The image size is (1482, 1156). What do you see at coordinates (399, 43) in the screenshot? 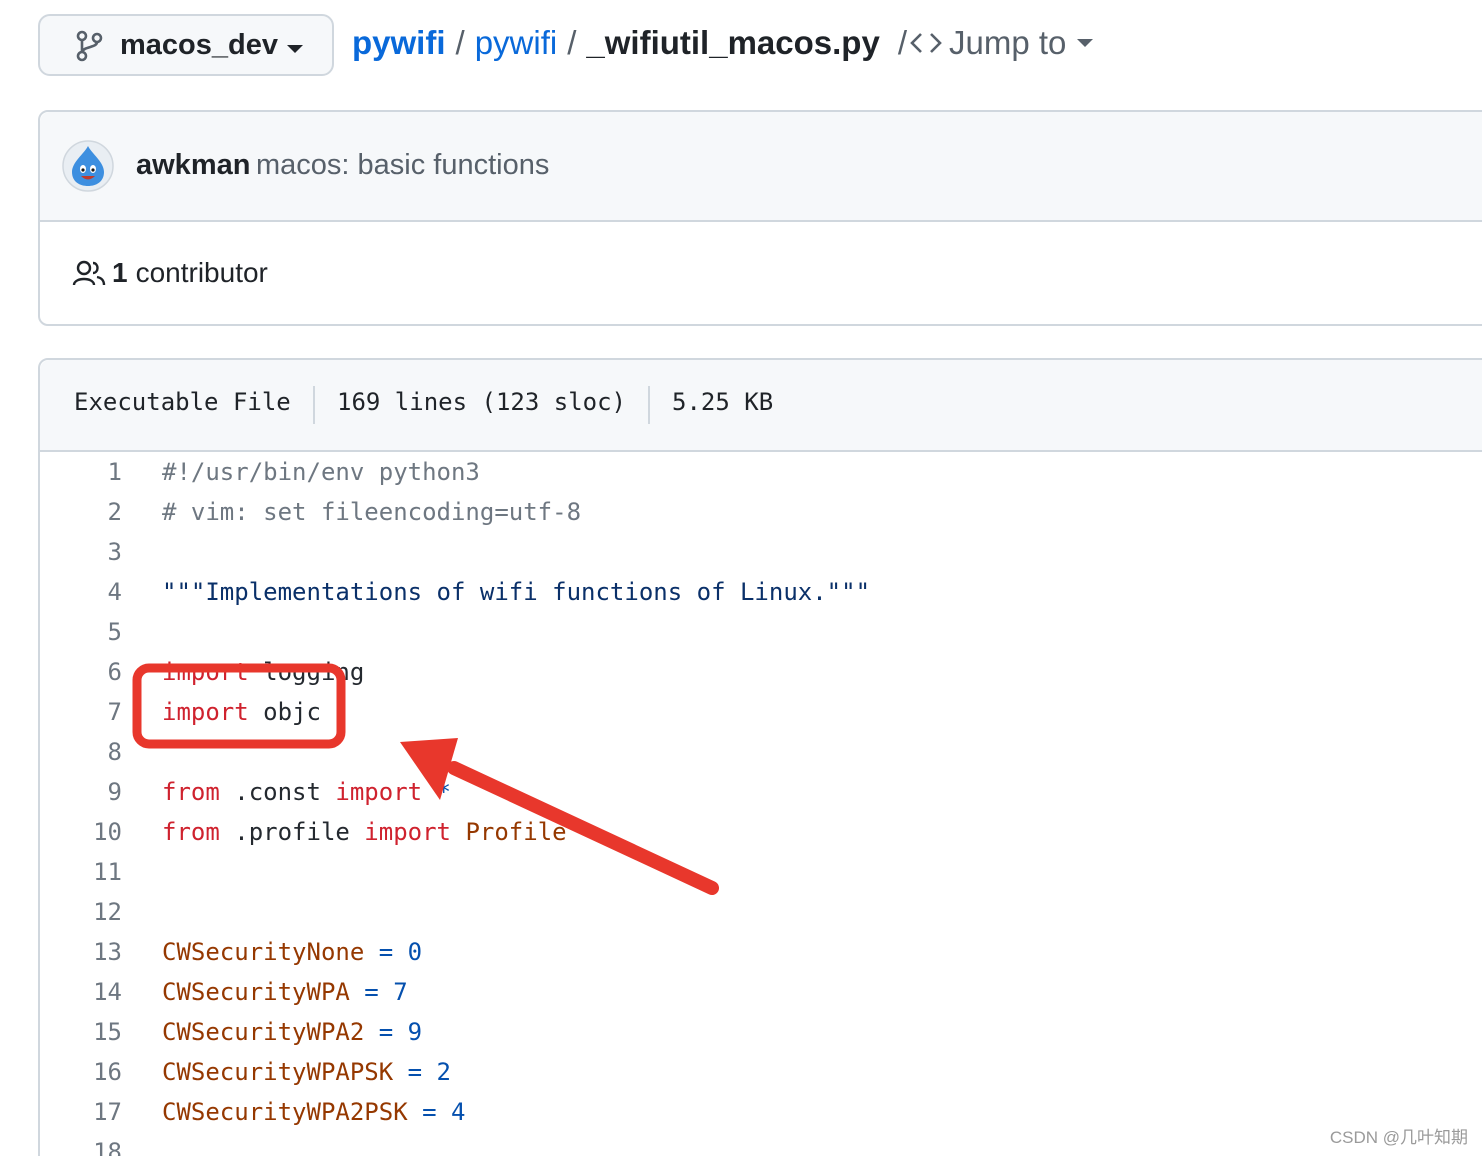
I see `breadcrumb-repo-link: pywifi` at bounding box center [399, 43].